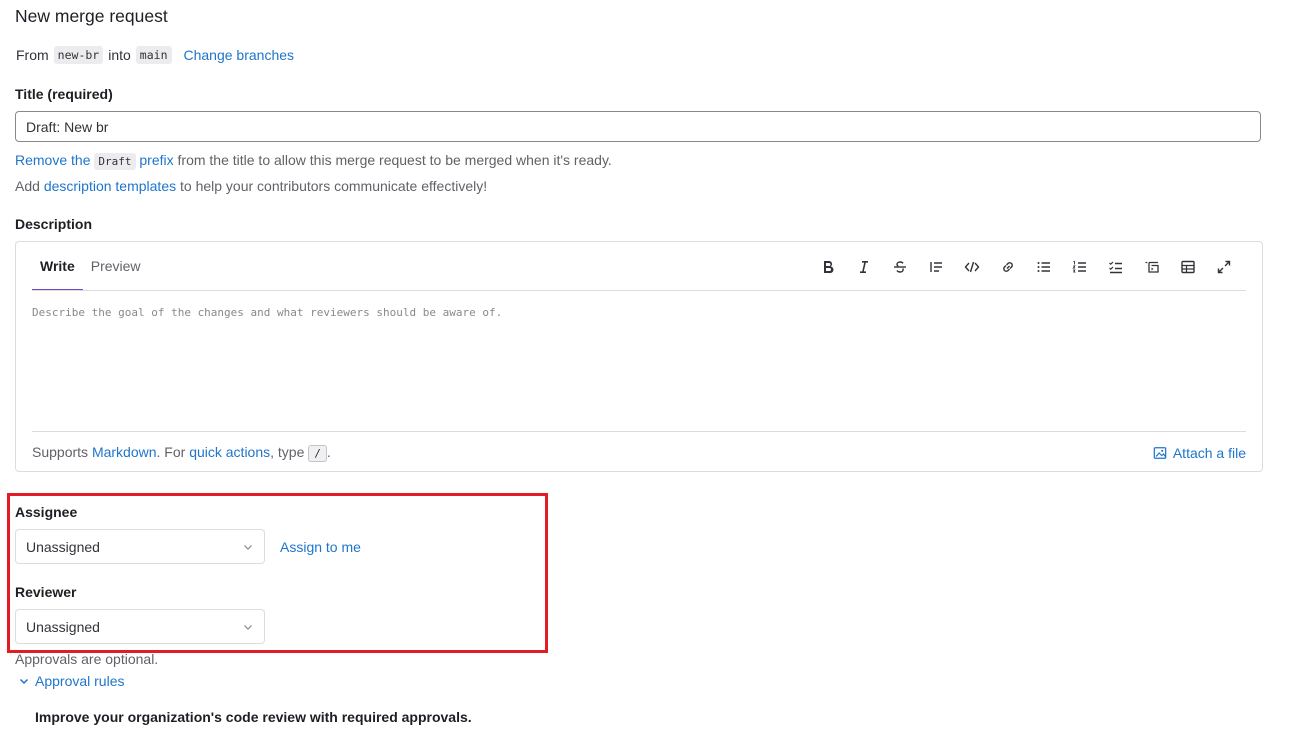 Image resolution: width=1292 pixels, height=750 pixels. I want to click on change-branches-link: Change branches, so click(239, 55).